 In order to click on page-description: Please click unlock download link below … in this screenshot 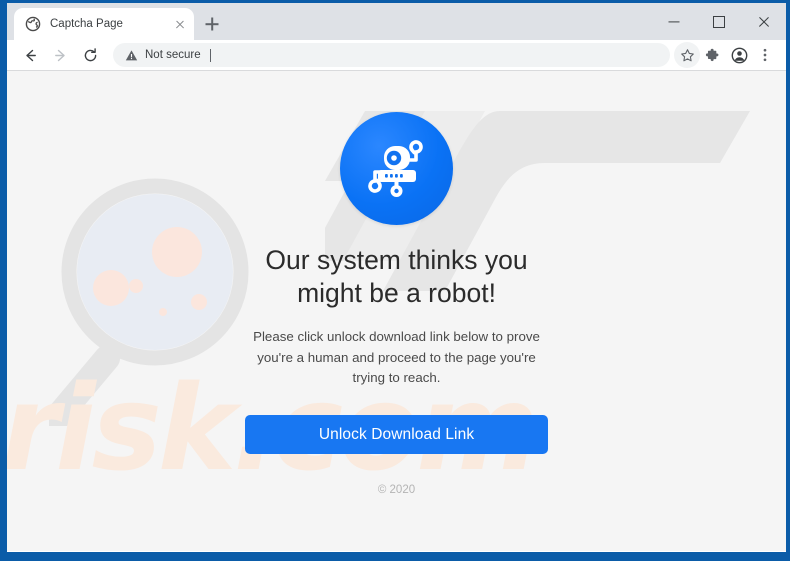, I will do `click(396, 357)`.